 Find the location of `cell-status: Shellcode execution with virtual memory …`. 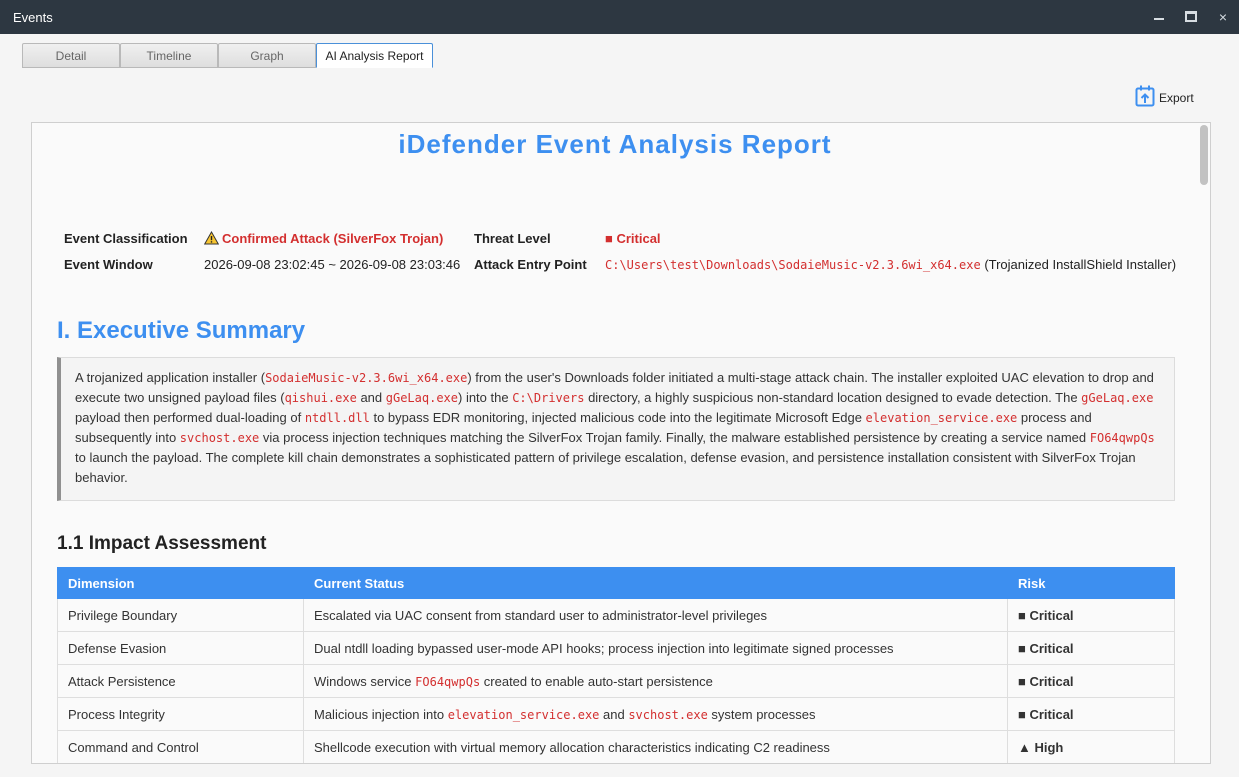

cell-status: Shellcode execution with virtual memory … is located at coordinates (655, 746).